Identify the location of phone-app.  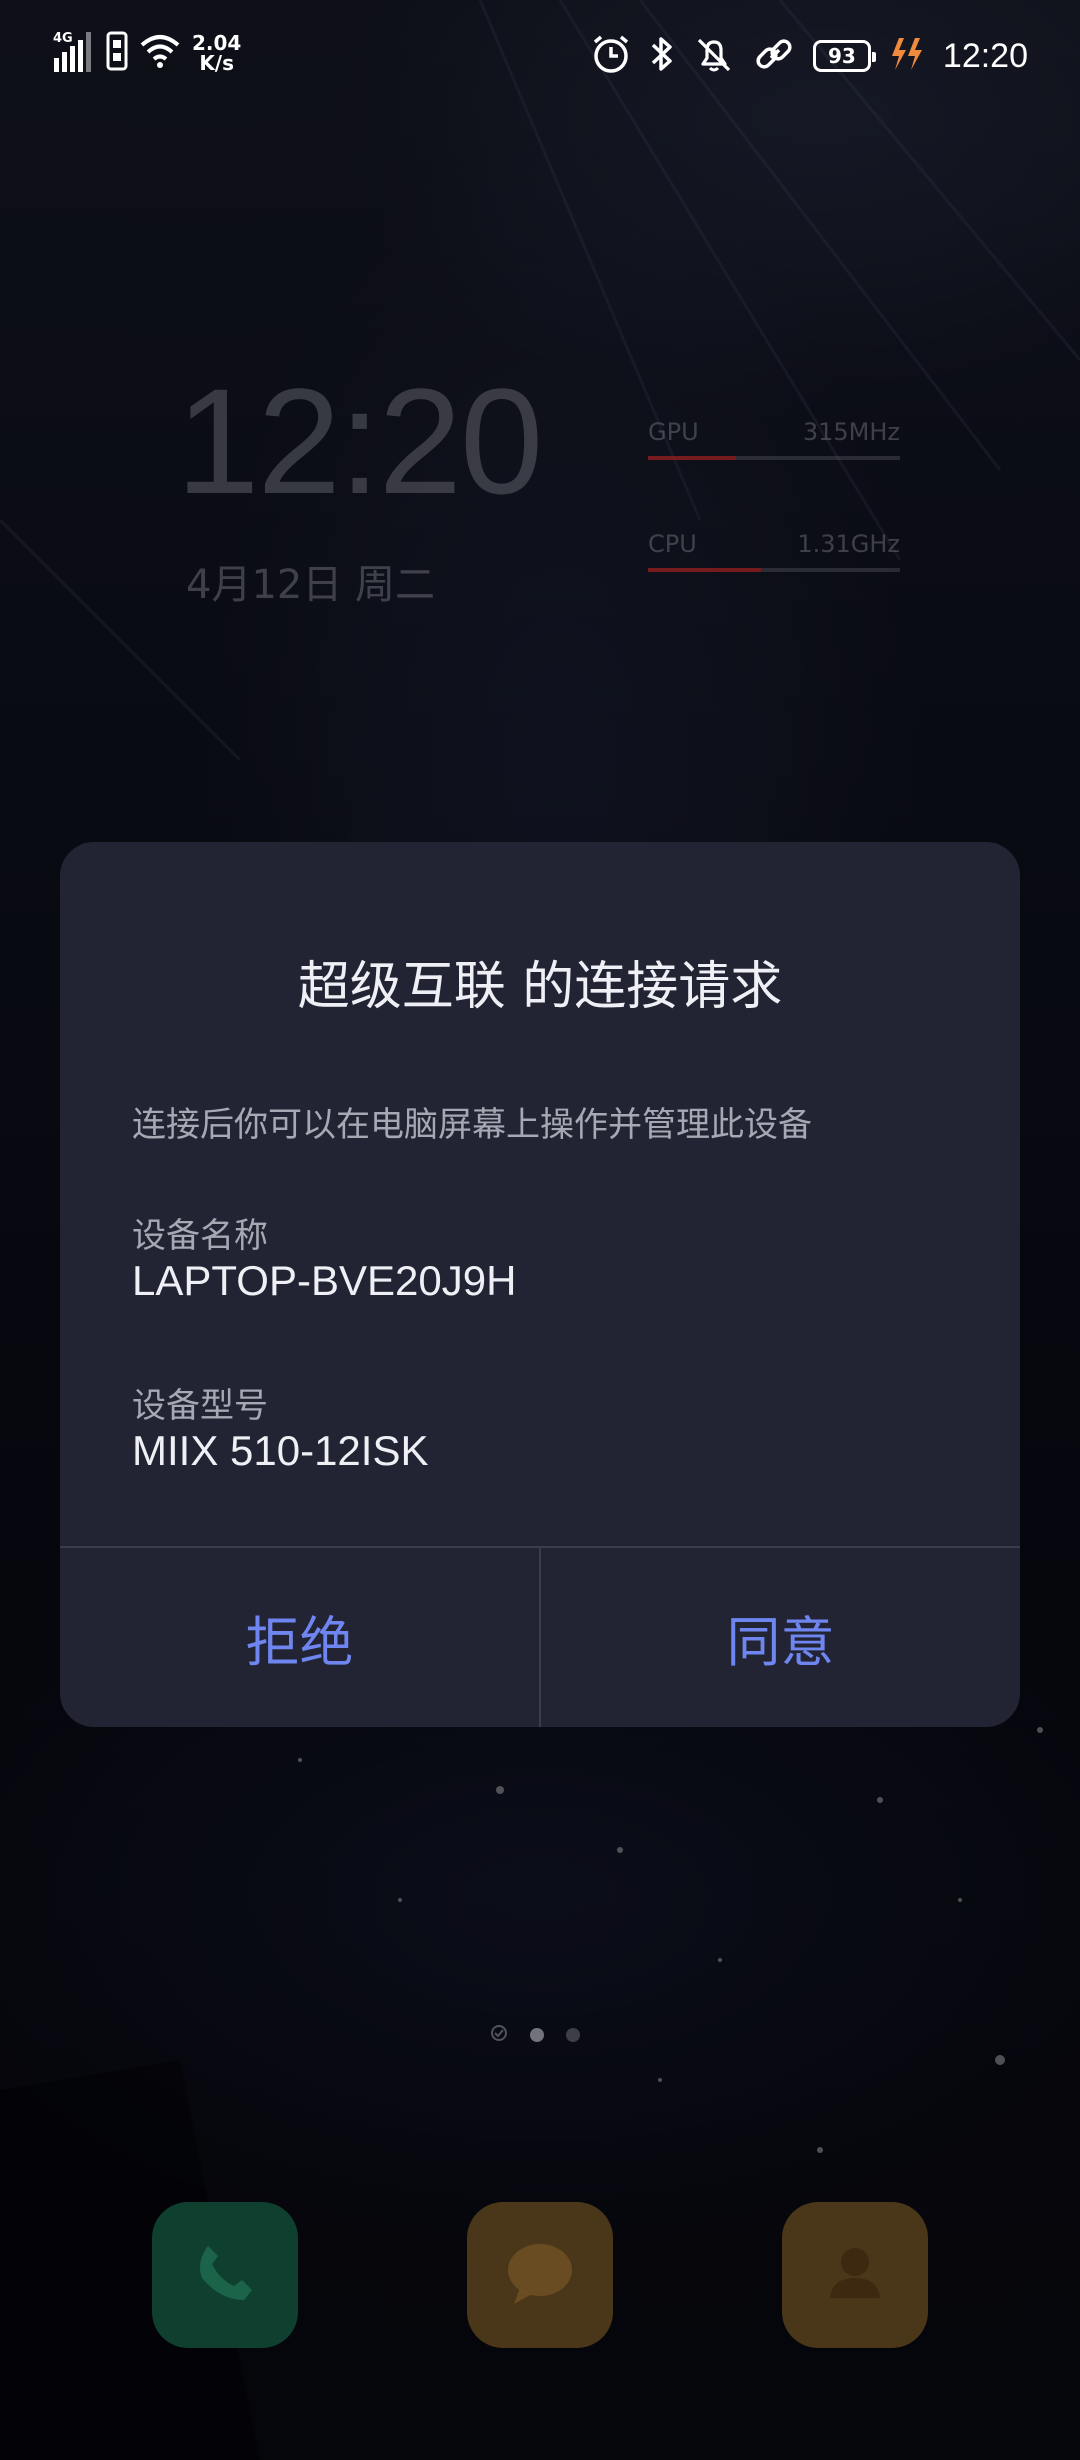
(225, 2275).